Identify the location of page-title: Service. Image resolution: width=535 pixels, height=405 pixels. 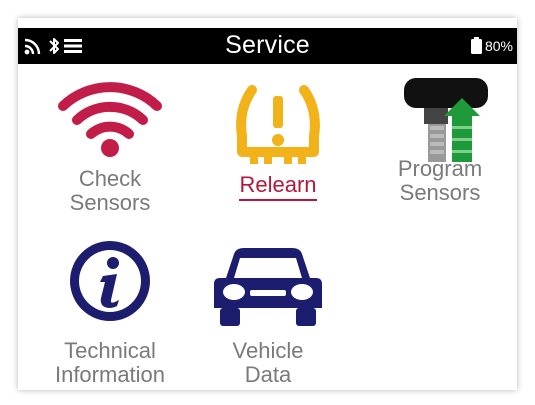
(267, 45).